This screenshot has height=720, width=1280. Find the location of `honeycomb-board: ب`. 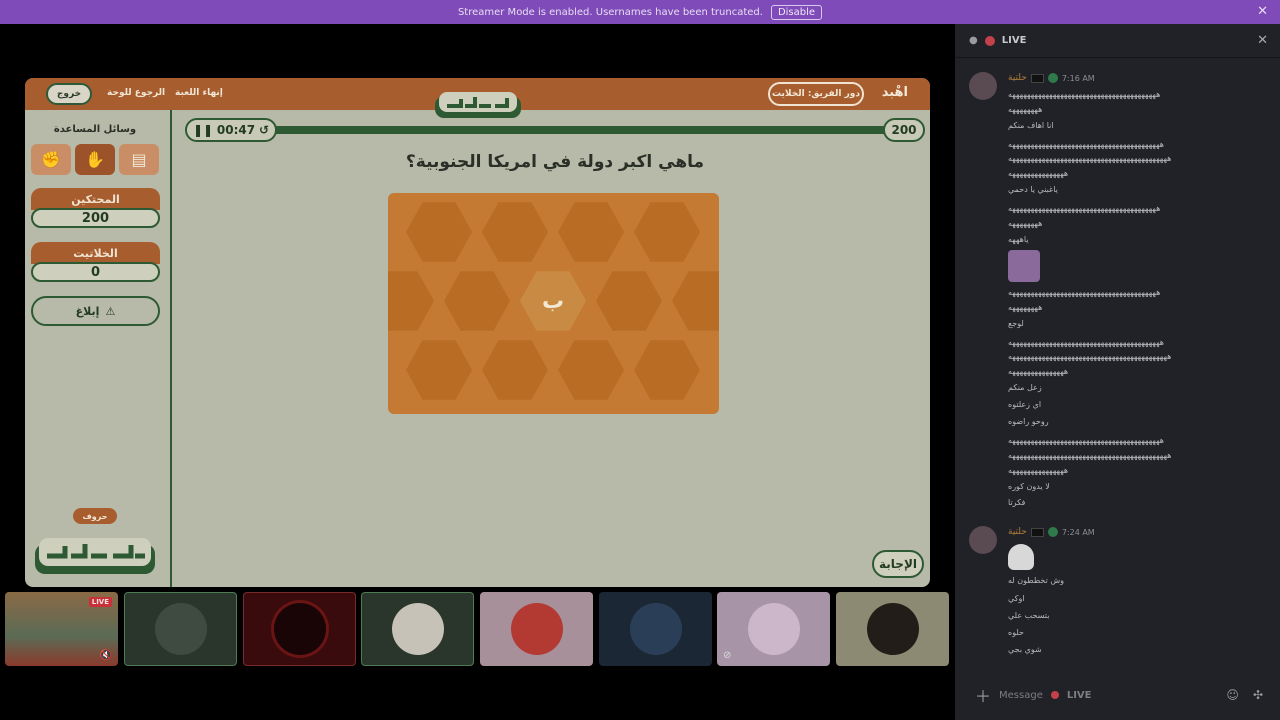

honeycomb-board: ب is located at coordinates (553, 303).